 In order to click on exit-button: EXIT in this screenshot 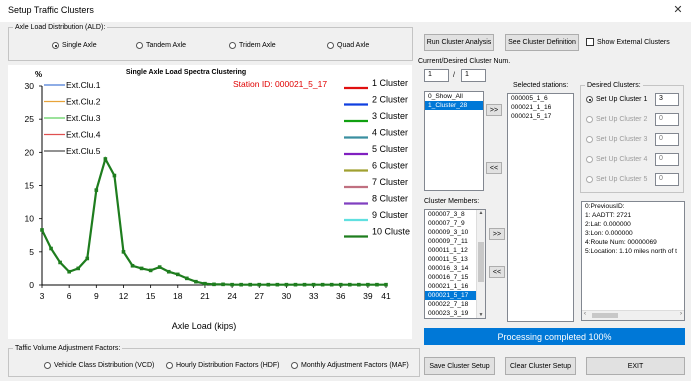, I will do `click(635, 366)`.